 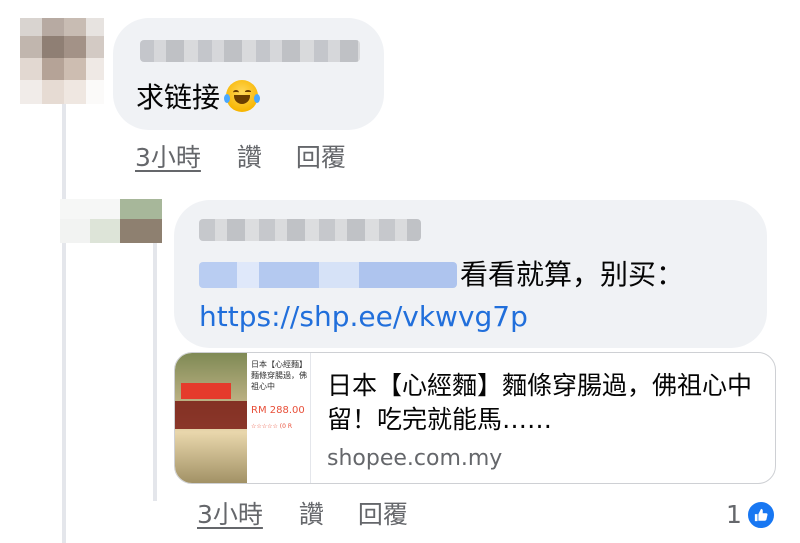 I want to click on link-preview-domain: shopee.com.my, so click(x=415, y=458).